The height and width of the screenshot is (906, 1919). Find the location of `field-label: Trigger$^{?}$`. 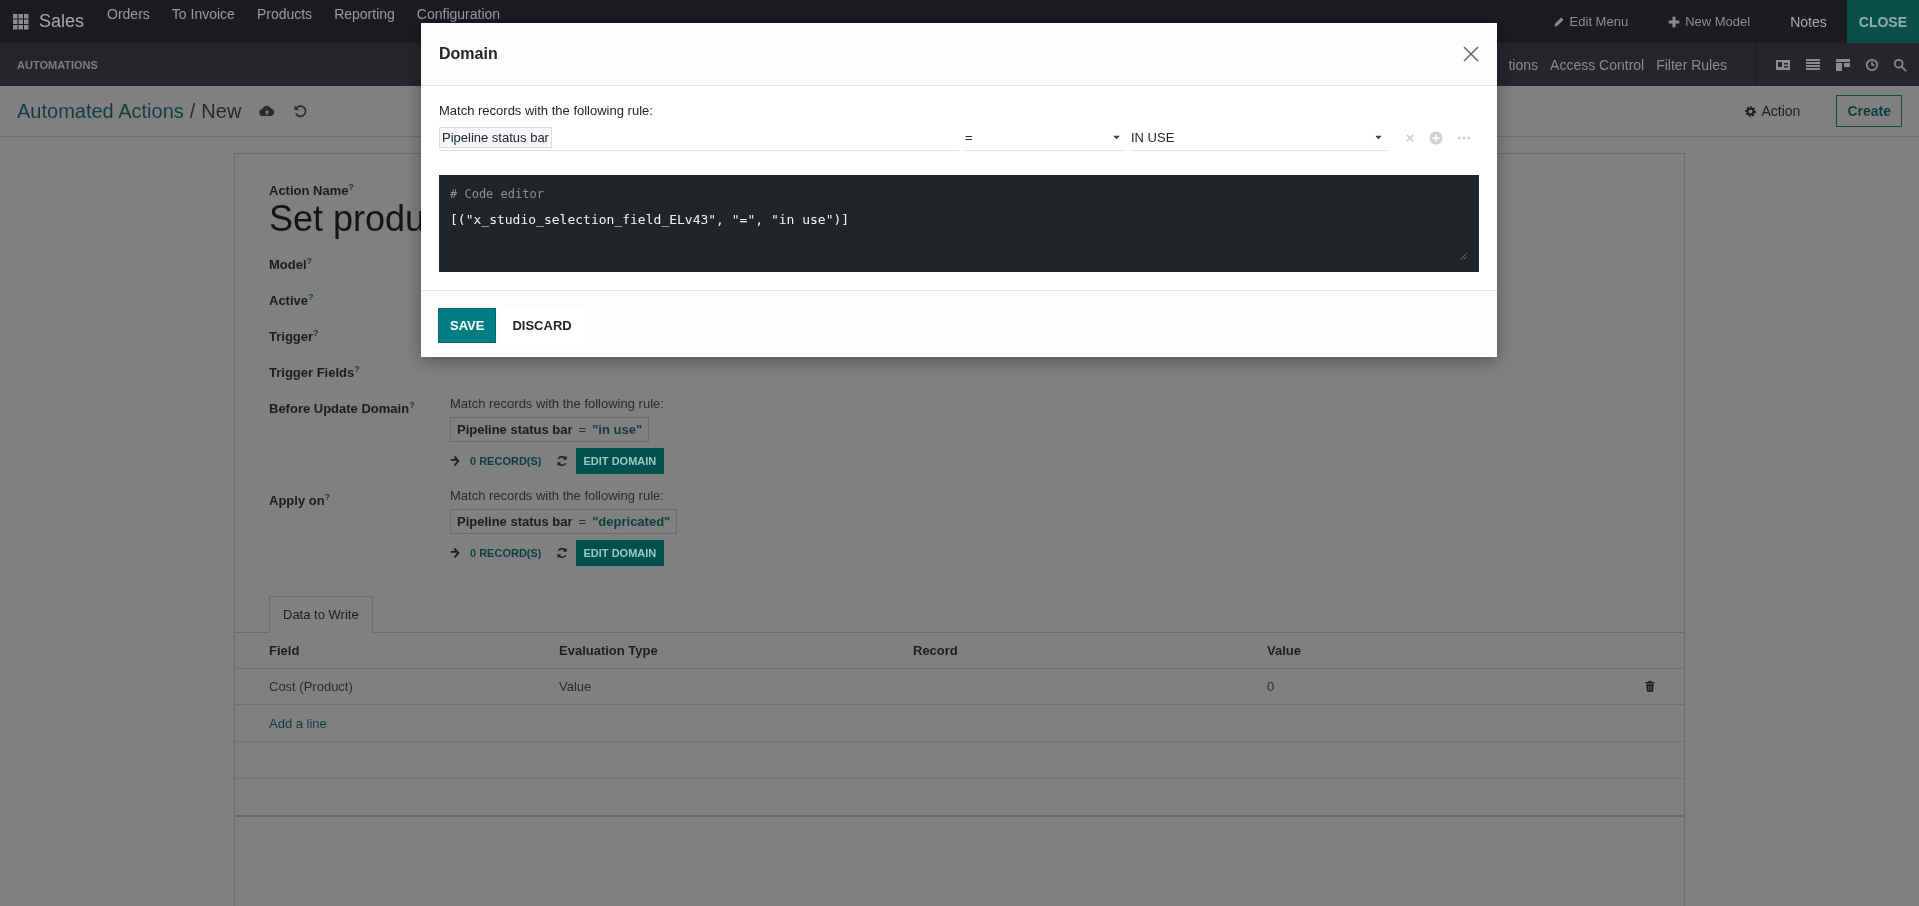

field-label: Trigger$^{?}$ is located at coordinates (294, 337).